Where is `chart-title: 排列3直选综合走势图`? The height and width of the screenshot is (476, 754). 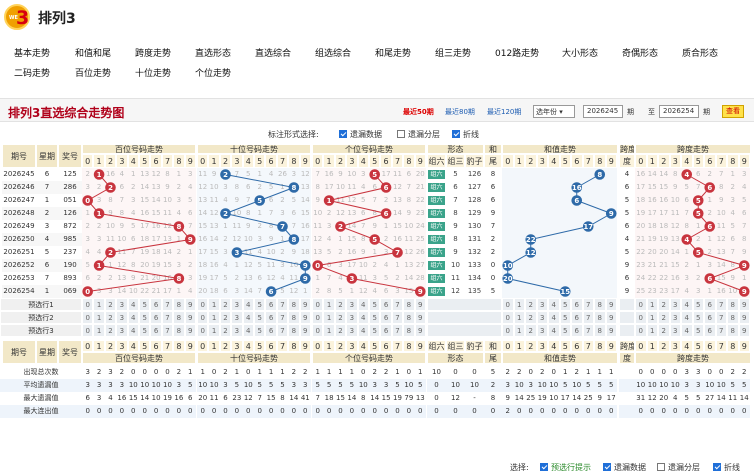 chart-title: 排列3直选综合走势图 is located at coordinates (66, 113).